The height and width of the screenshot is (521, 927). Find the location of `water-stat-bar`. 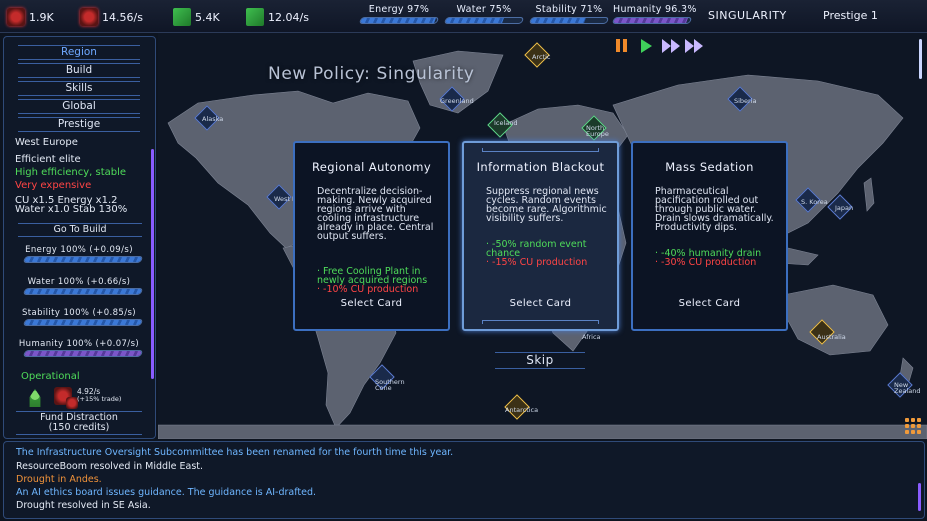

water-stat-bar is located at coordinates (484, 20).